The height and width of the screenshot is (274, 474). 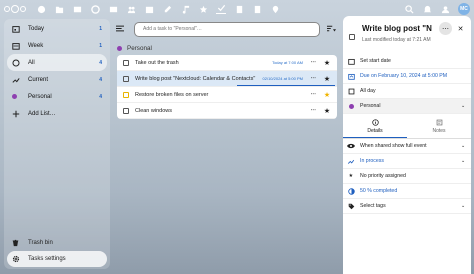 I want to click on calendar-icon, so click(x=149, y=9).